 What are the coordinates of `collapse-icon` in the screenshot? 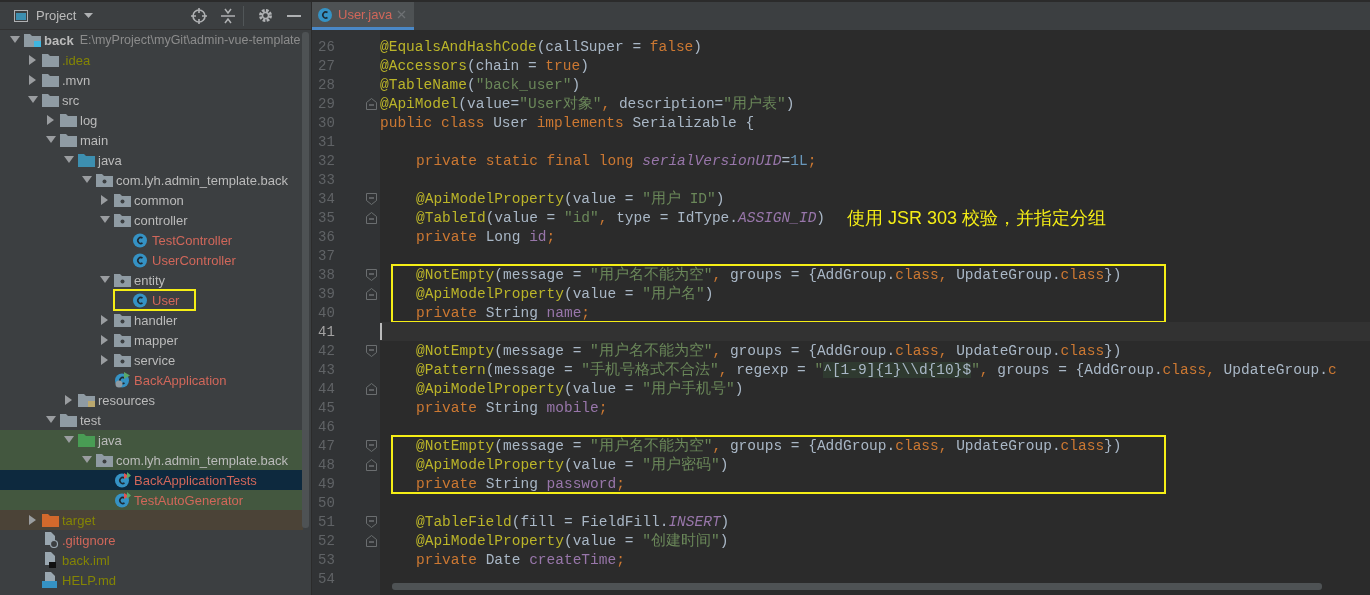 It's located at (228, 15).